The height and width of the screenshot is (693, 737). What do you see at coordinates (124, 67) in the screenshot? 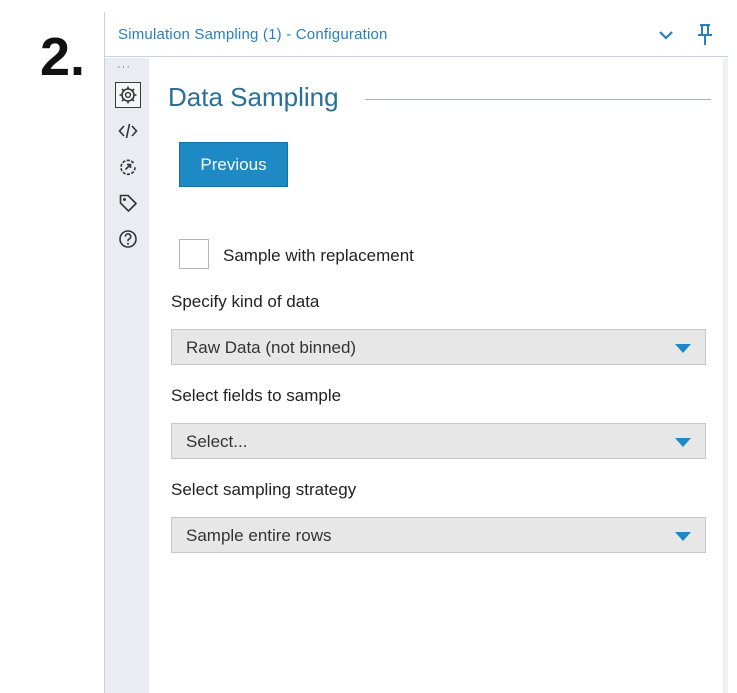
I see `more-dots-icon: ···` at bounding box center [124, 67].